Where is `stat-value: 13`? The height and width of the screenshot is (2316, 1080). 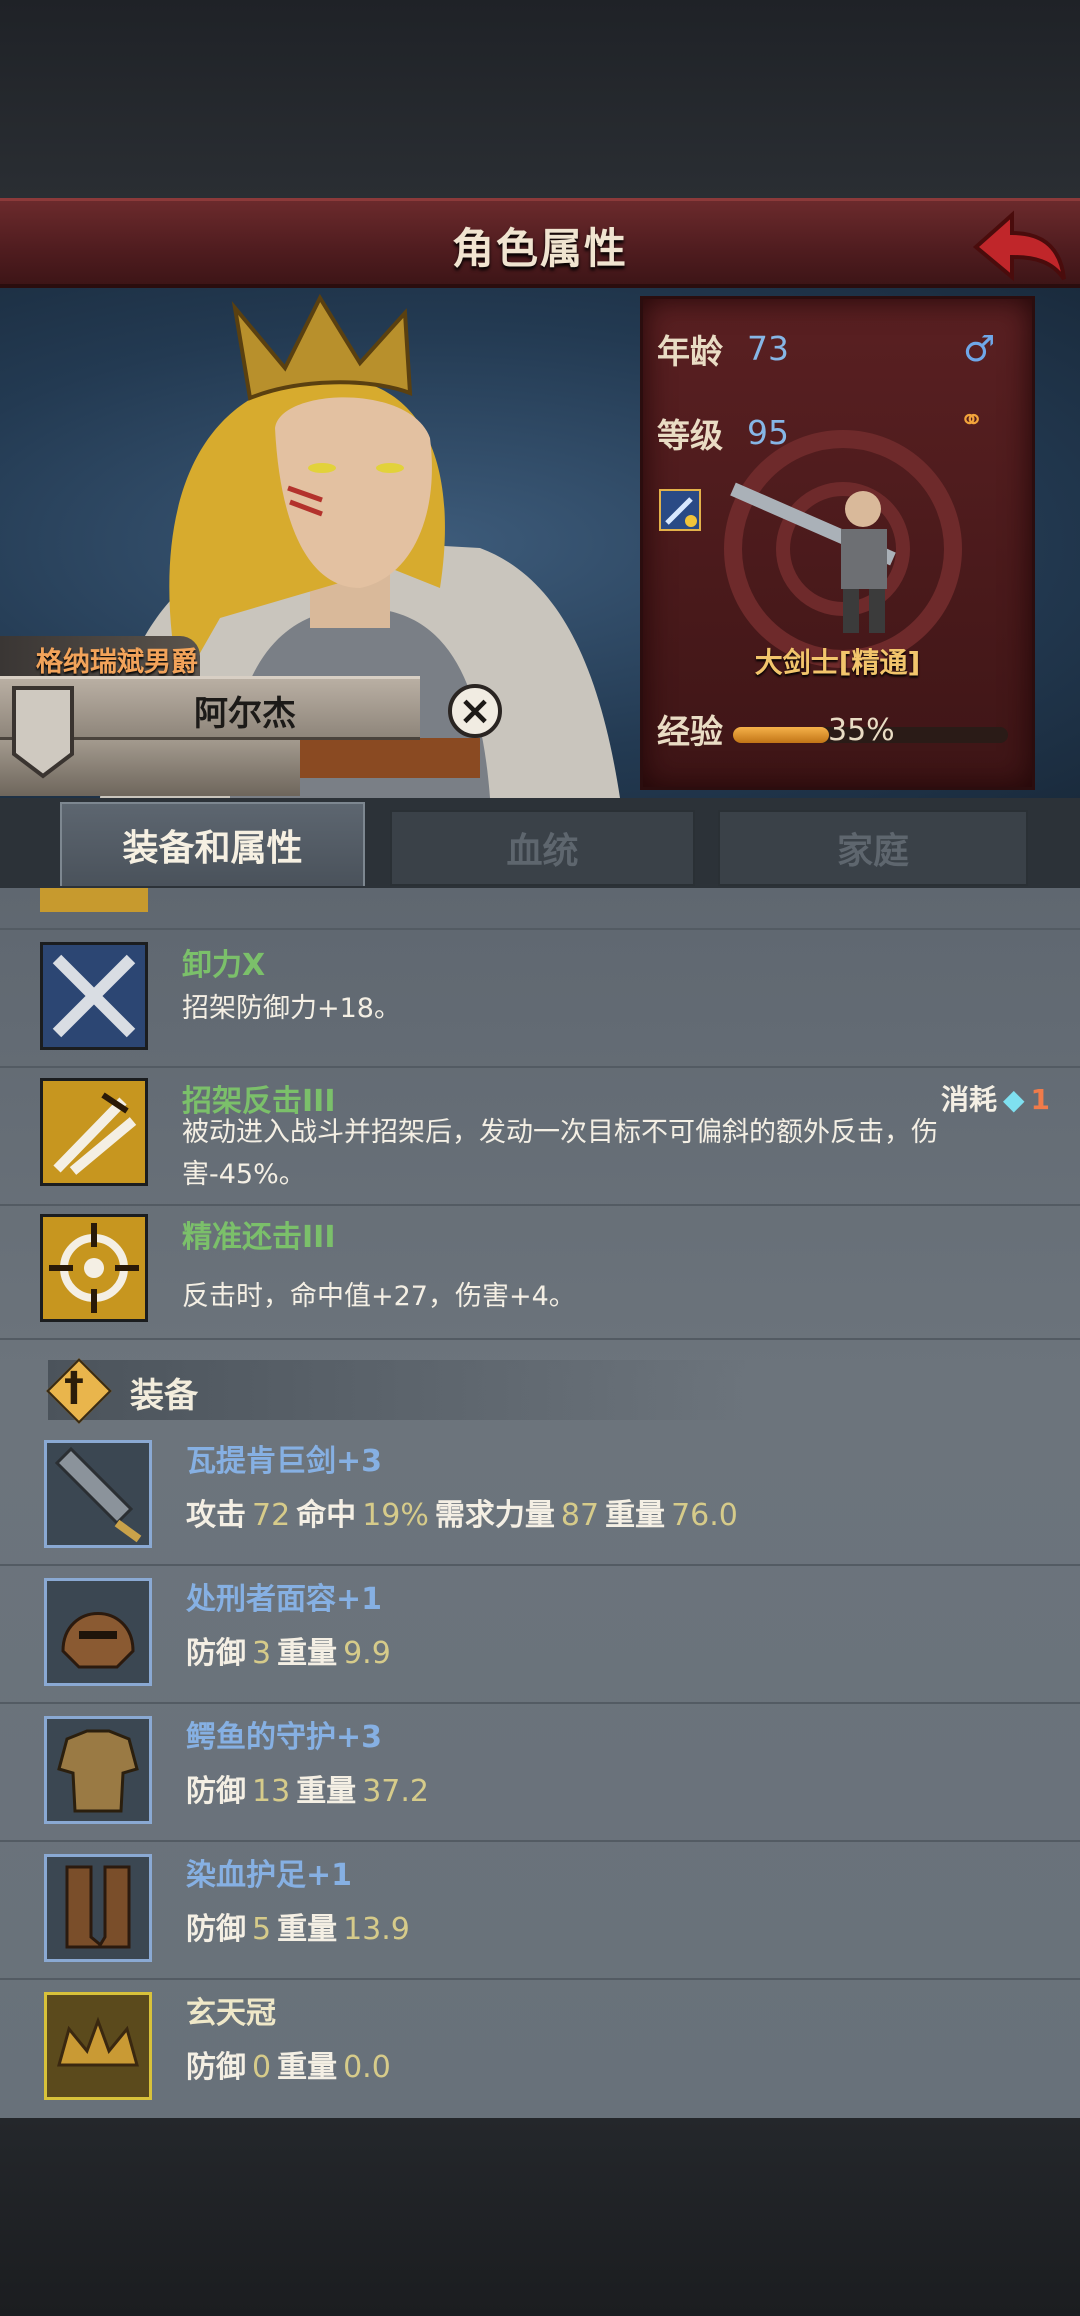
stat-value: 13 is located at coordinates (271, 1791).